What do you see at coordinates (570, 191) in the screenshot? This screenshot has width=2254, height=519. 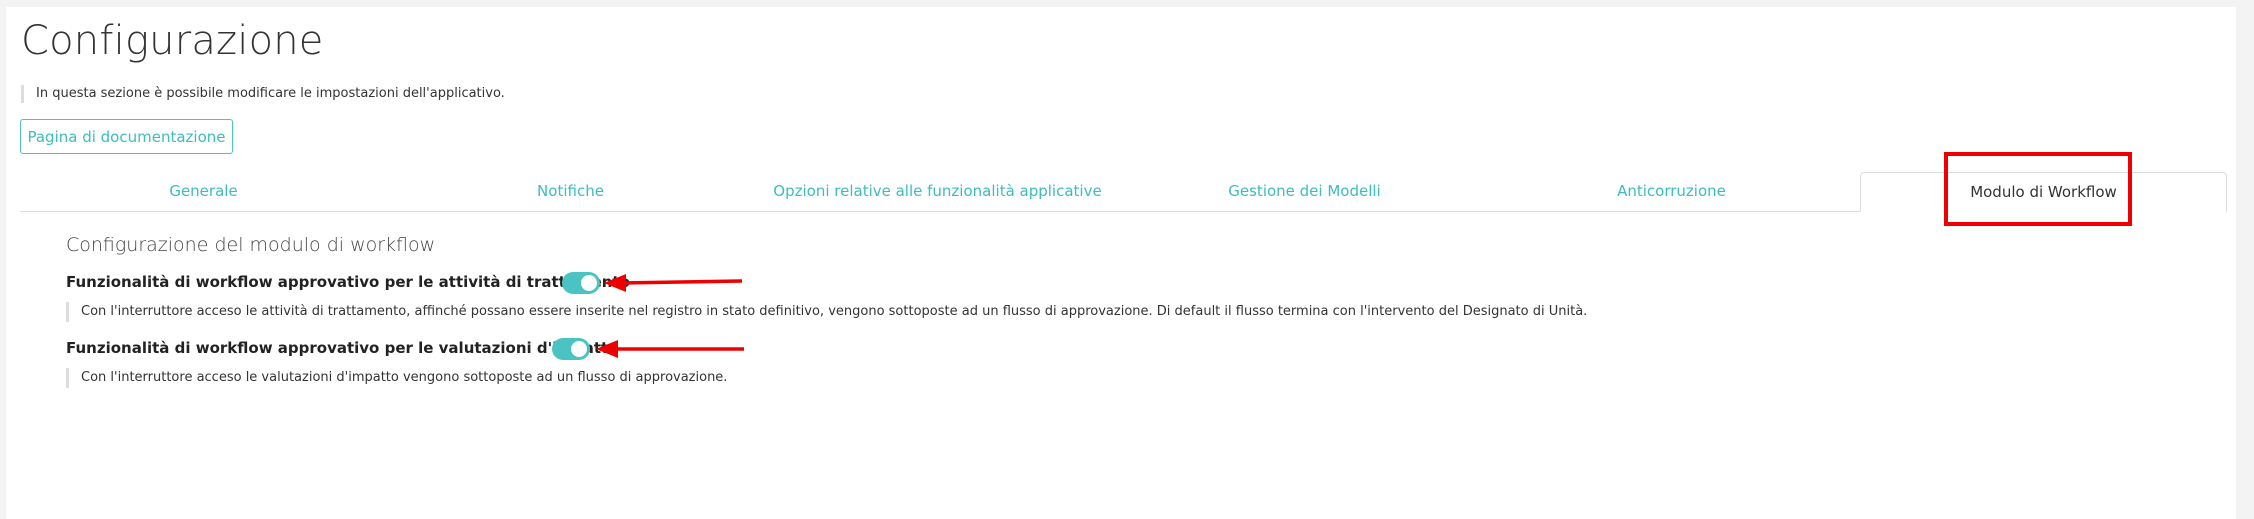 I see `tab-notifiche: Notifiche` at bounding box center [570, 191].